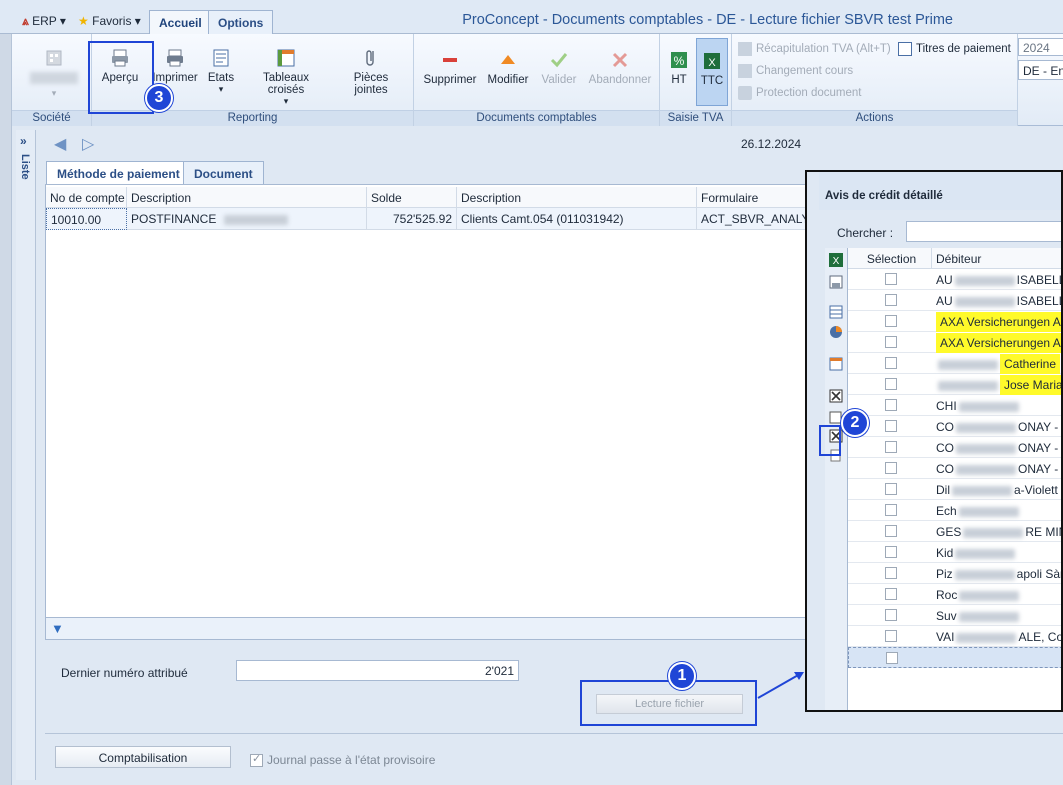 The height and width of the screenshot is (785, 1063). I want to click on titres-paiement-item: Titres de paiement, so click(954, 49).